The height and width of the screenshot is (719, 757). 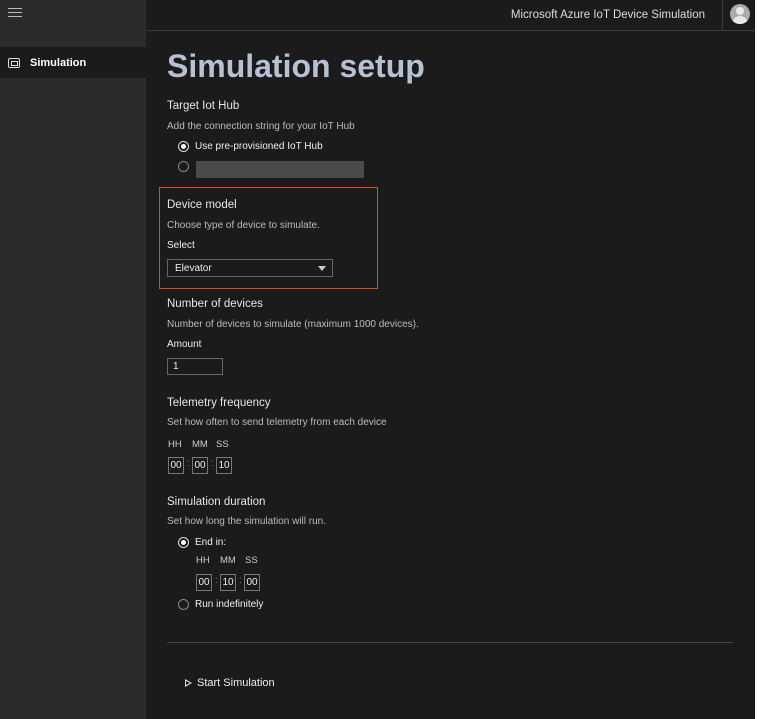 I want to click on duration-hours-input: 00, so click(x=204, y=582).